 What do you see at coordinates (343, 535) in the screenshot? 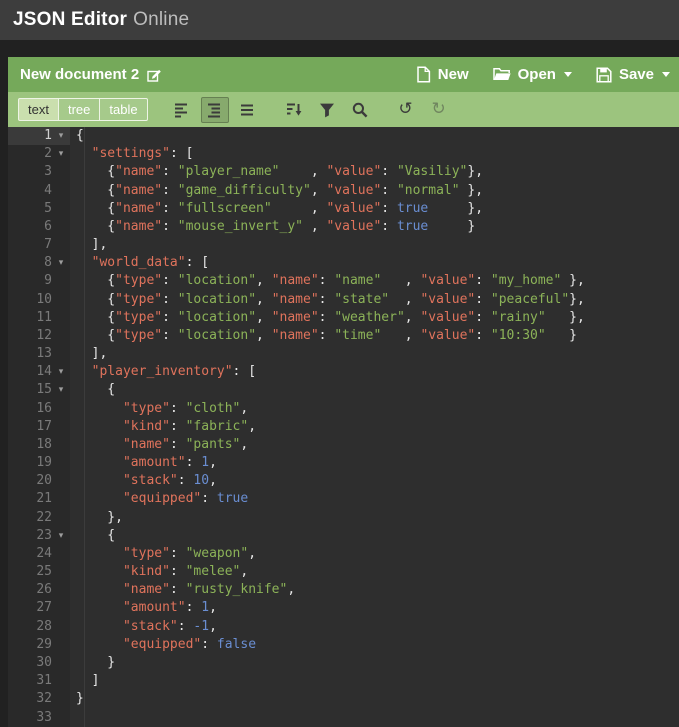
I see `code-line: 23 ▾ {` at bounding box center [343, 535].